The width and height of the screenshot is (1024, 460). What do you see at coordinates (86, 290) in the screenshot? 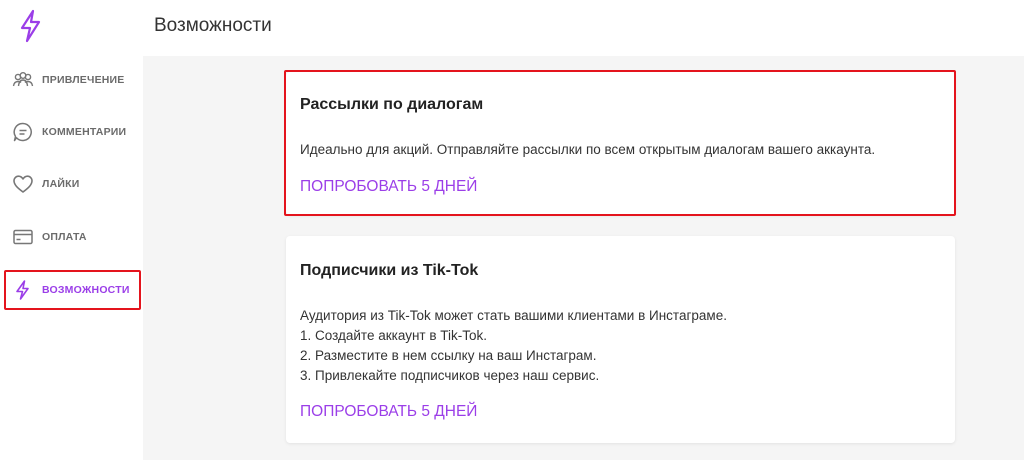
I see `sidebar-item-label: Возможности` at bounding box center [86, 290].